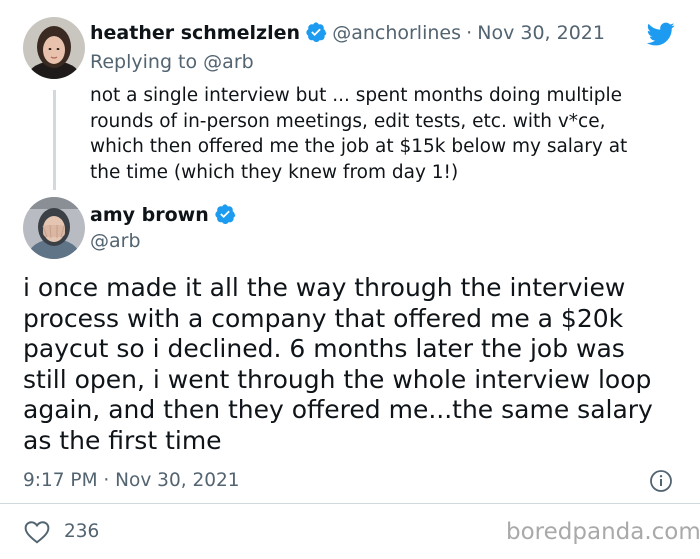  What do you see at coordinates (603, 532) in the screenshot?
I see `watermark: boredpanda.com` at bounding box center [603, 532].